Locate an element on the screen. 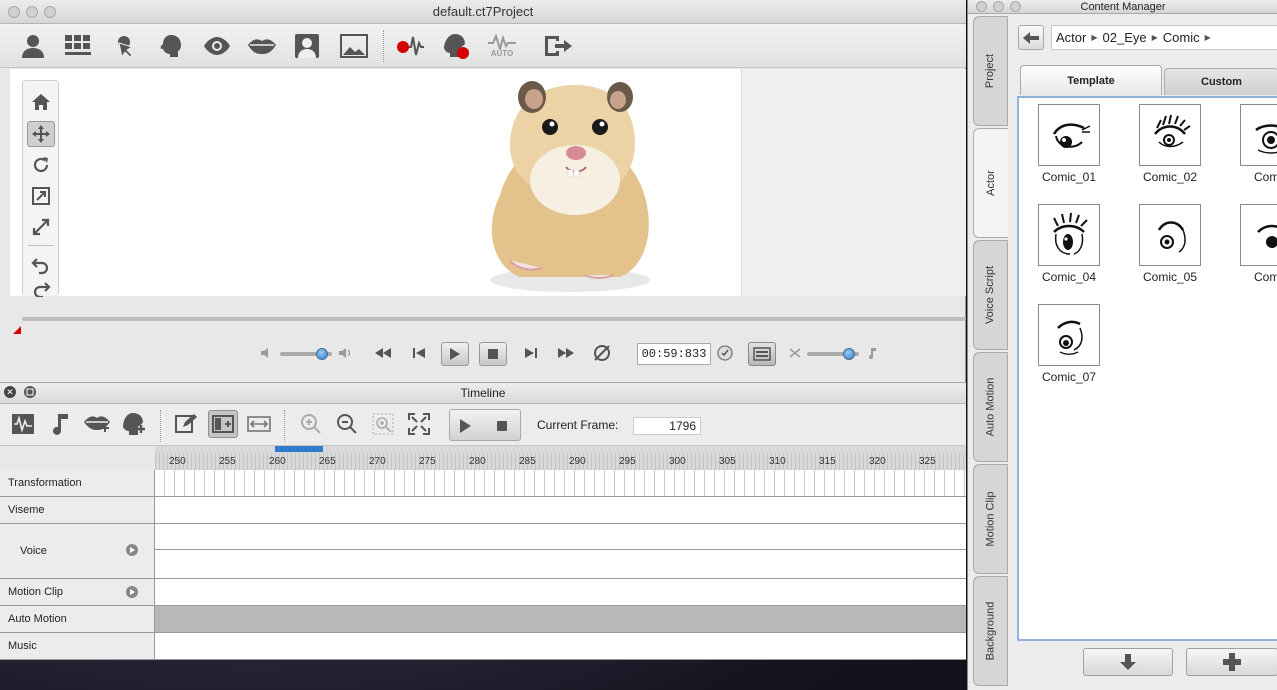  content-item: Comic_01 is located at coordinates (1069, 144).